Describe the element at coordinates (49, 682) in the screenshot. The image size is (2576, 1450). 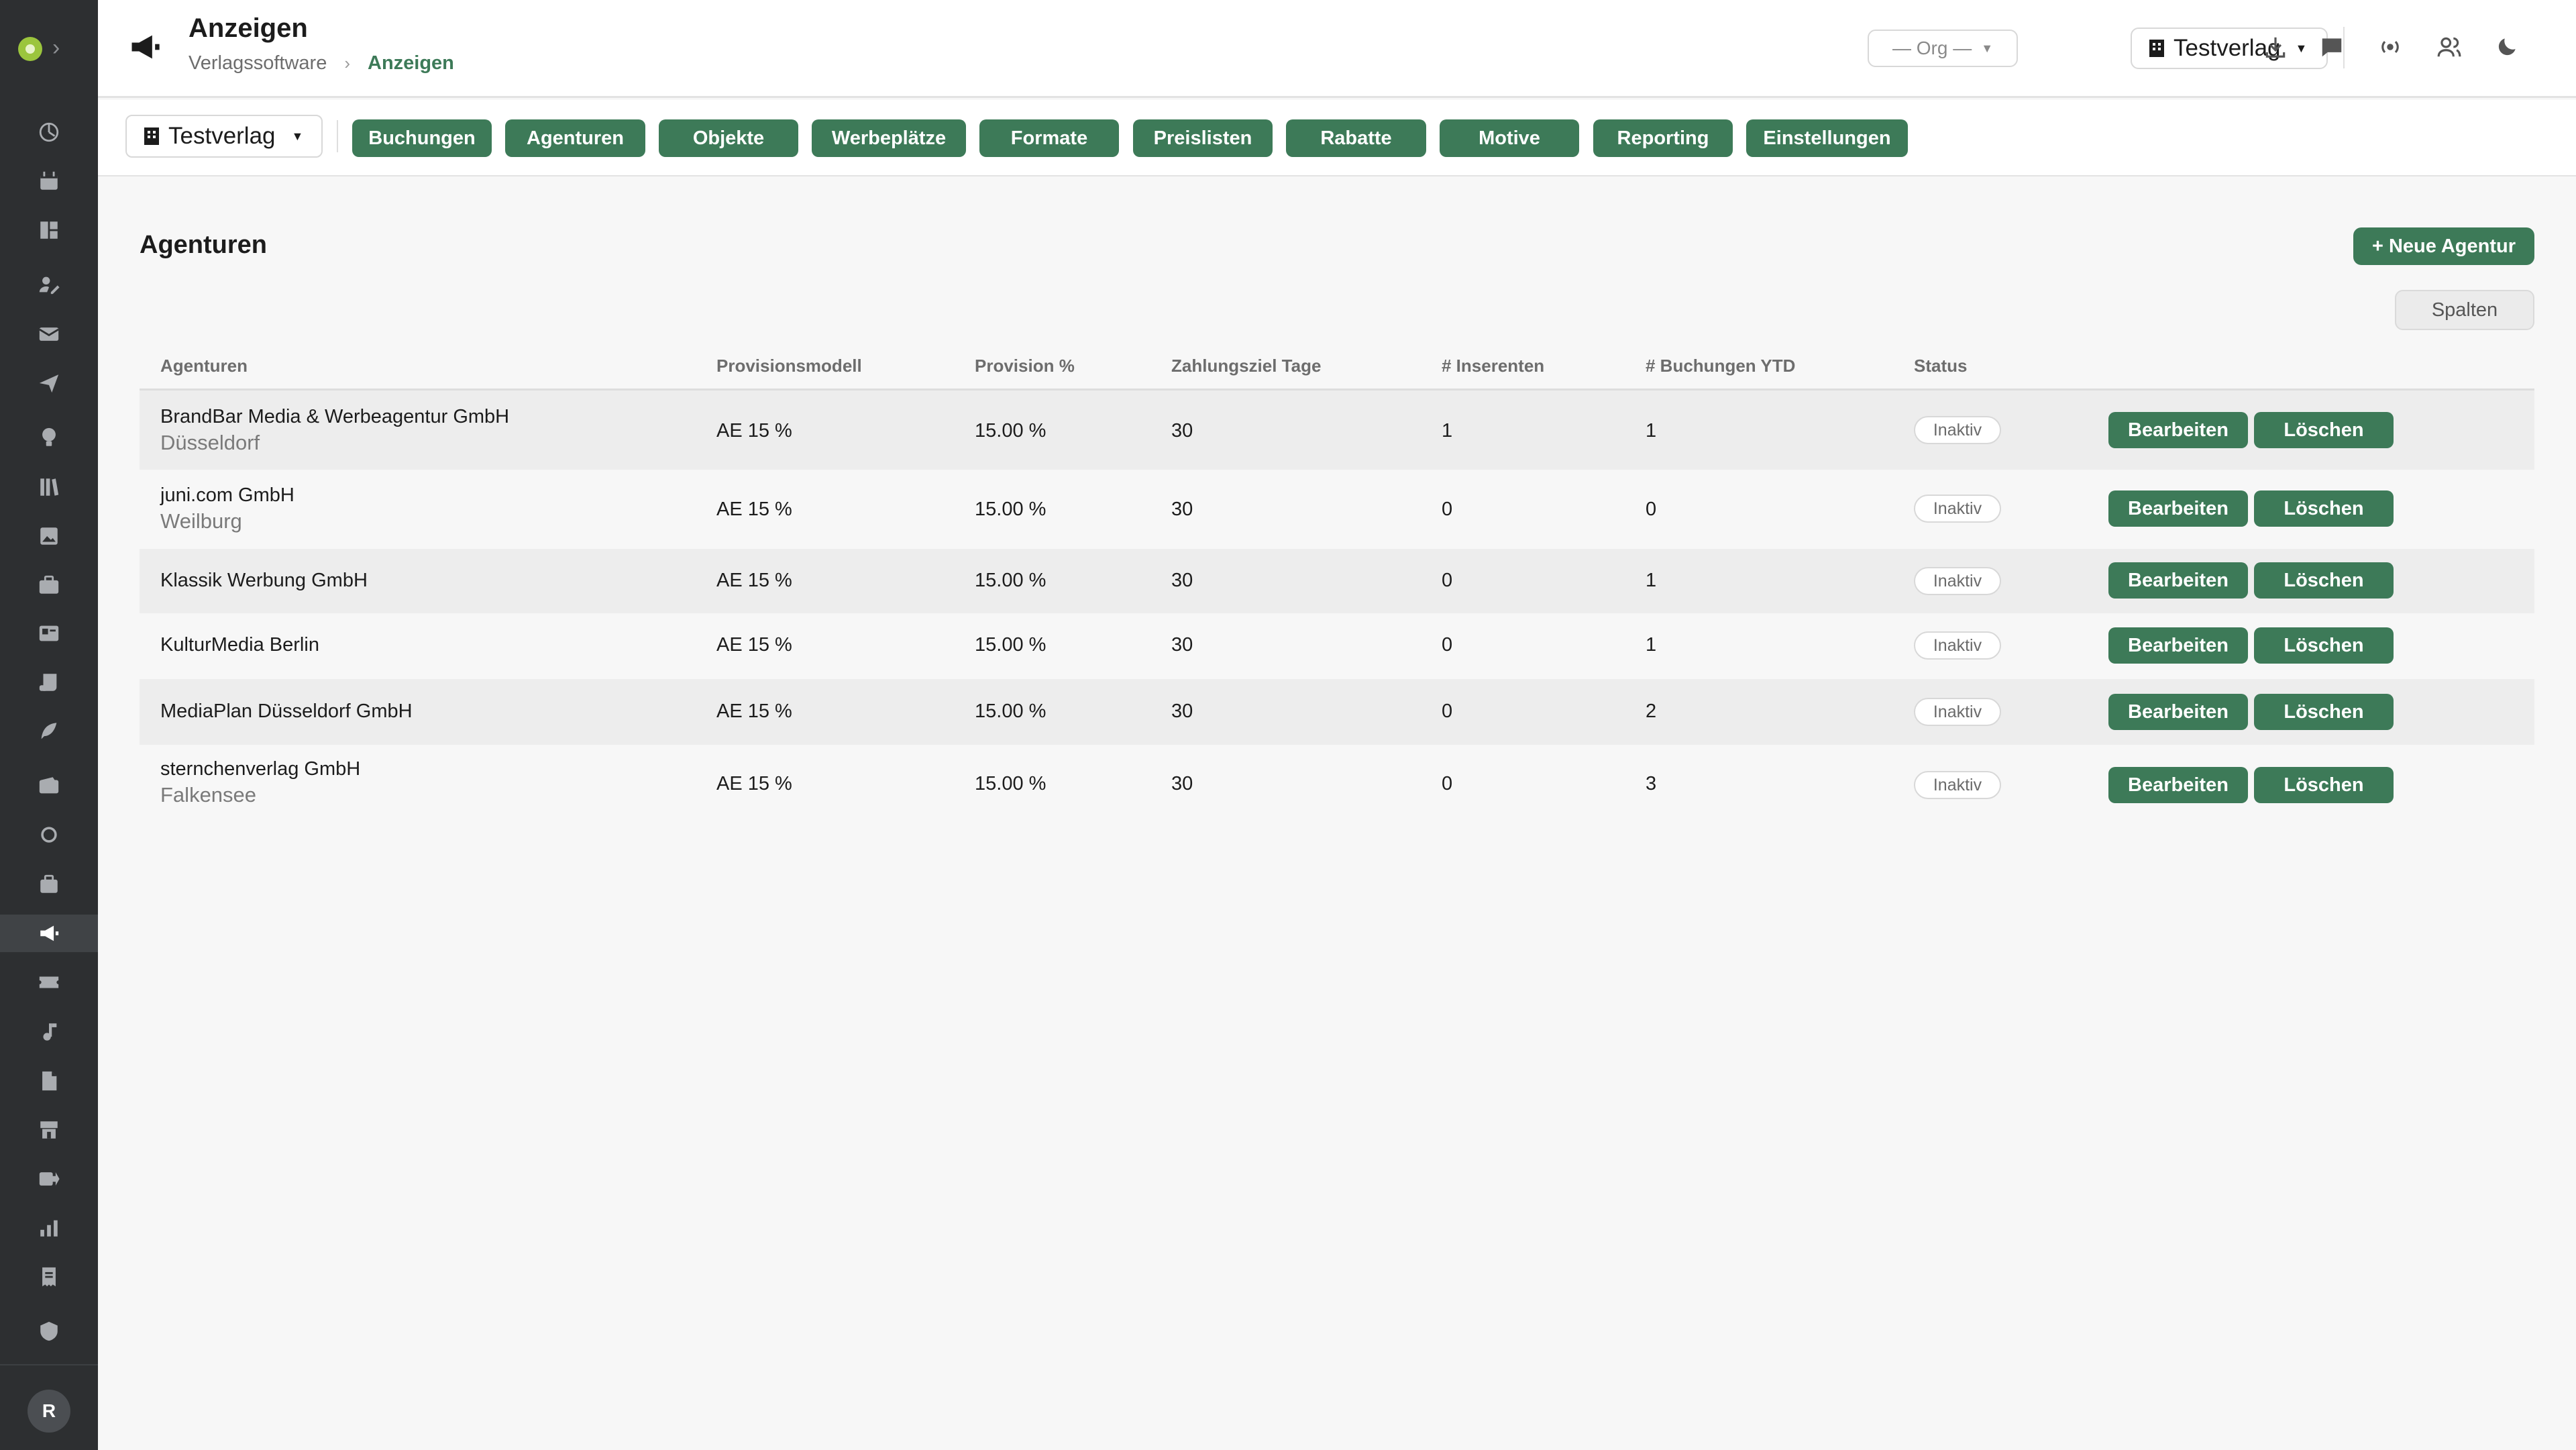
I see `scroll-icon` at that location.